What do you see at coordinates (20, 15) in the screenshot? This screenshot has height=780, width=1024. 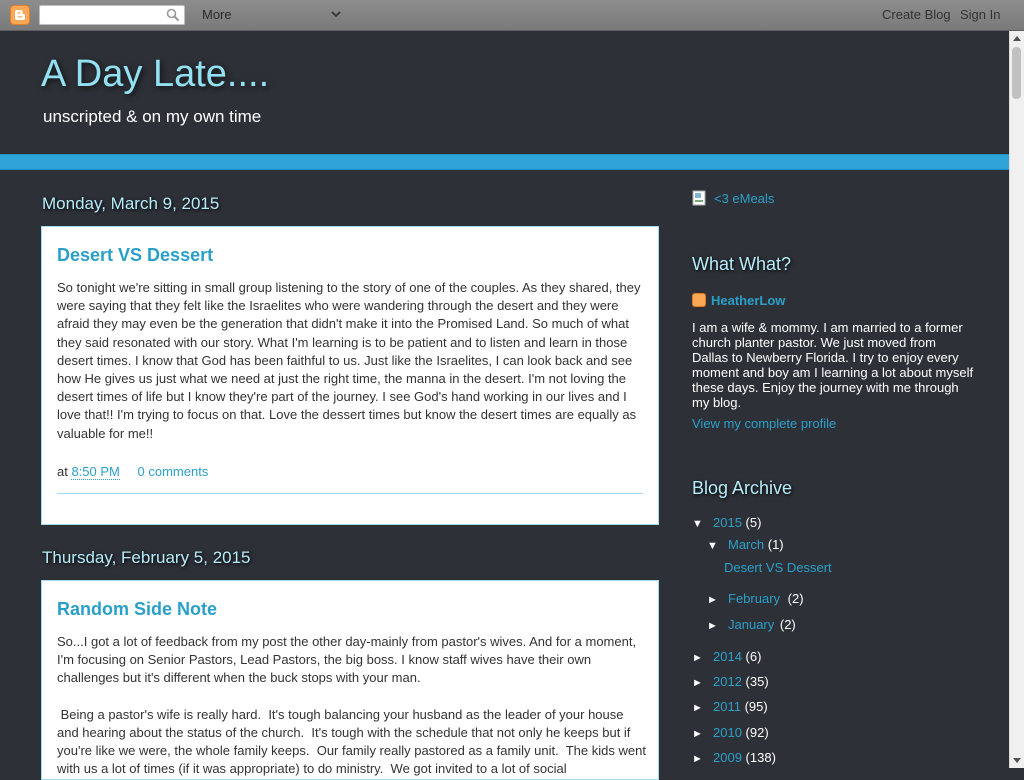 I see `blogger-logo-icon` at bounding box center [20, 15].